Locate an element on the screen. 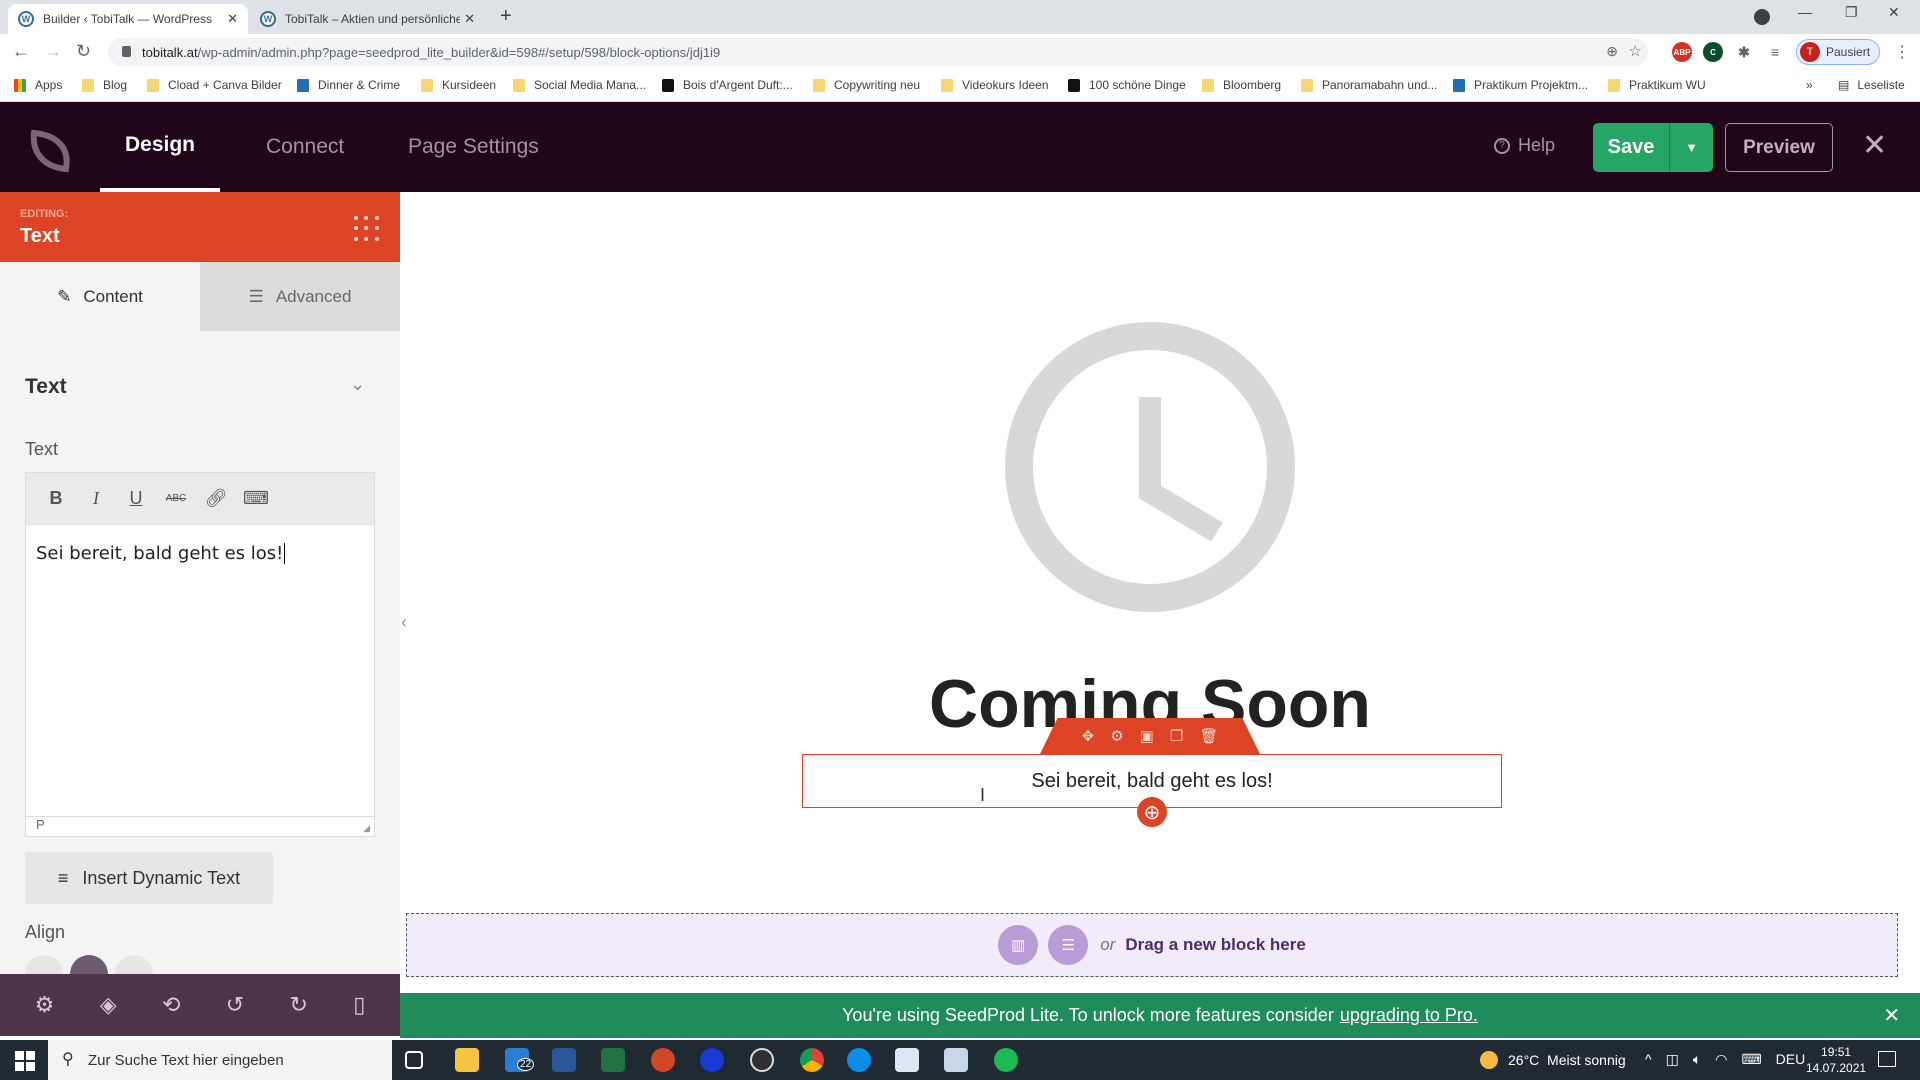  block-dropzone: ▥ ☰ or Drag a new block here is located at coordinates (1152, 945).